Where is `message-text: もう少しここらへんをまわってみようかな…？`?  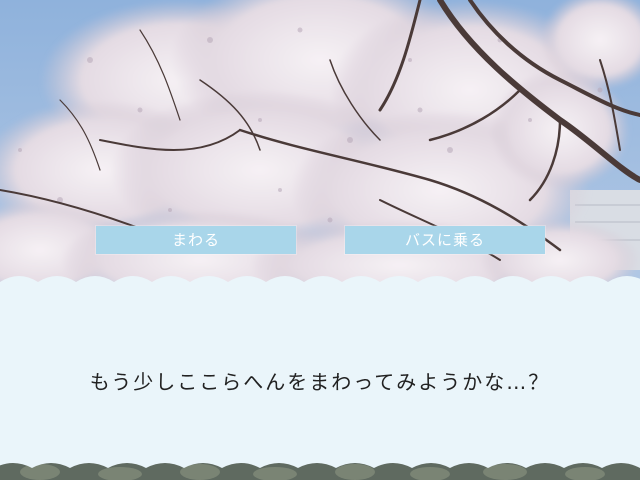
message-text: もう少しここらへんをまわってみようかな…？ is located at coordinates (320, 382).